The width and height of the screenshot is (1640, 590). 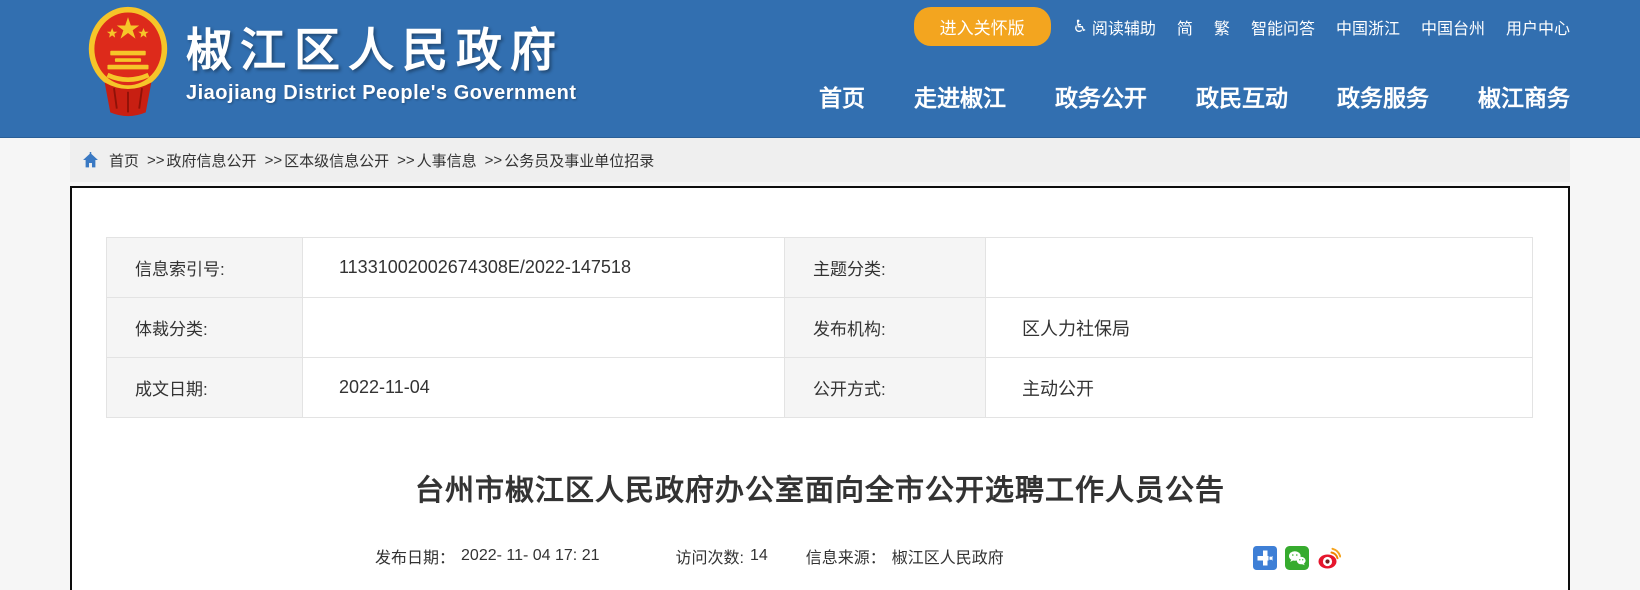 What do you see at coordinates (982, 26) in the screenshot?
I see `care-mode-button: 进入关怀版` at bounding box center [982, 26].